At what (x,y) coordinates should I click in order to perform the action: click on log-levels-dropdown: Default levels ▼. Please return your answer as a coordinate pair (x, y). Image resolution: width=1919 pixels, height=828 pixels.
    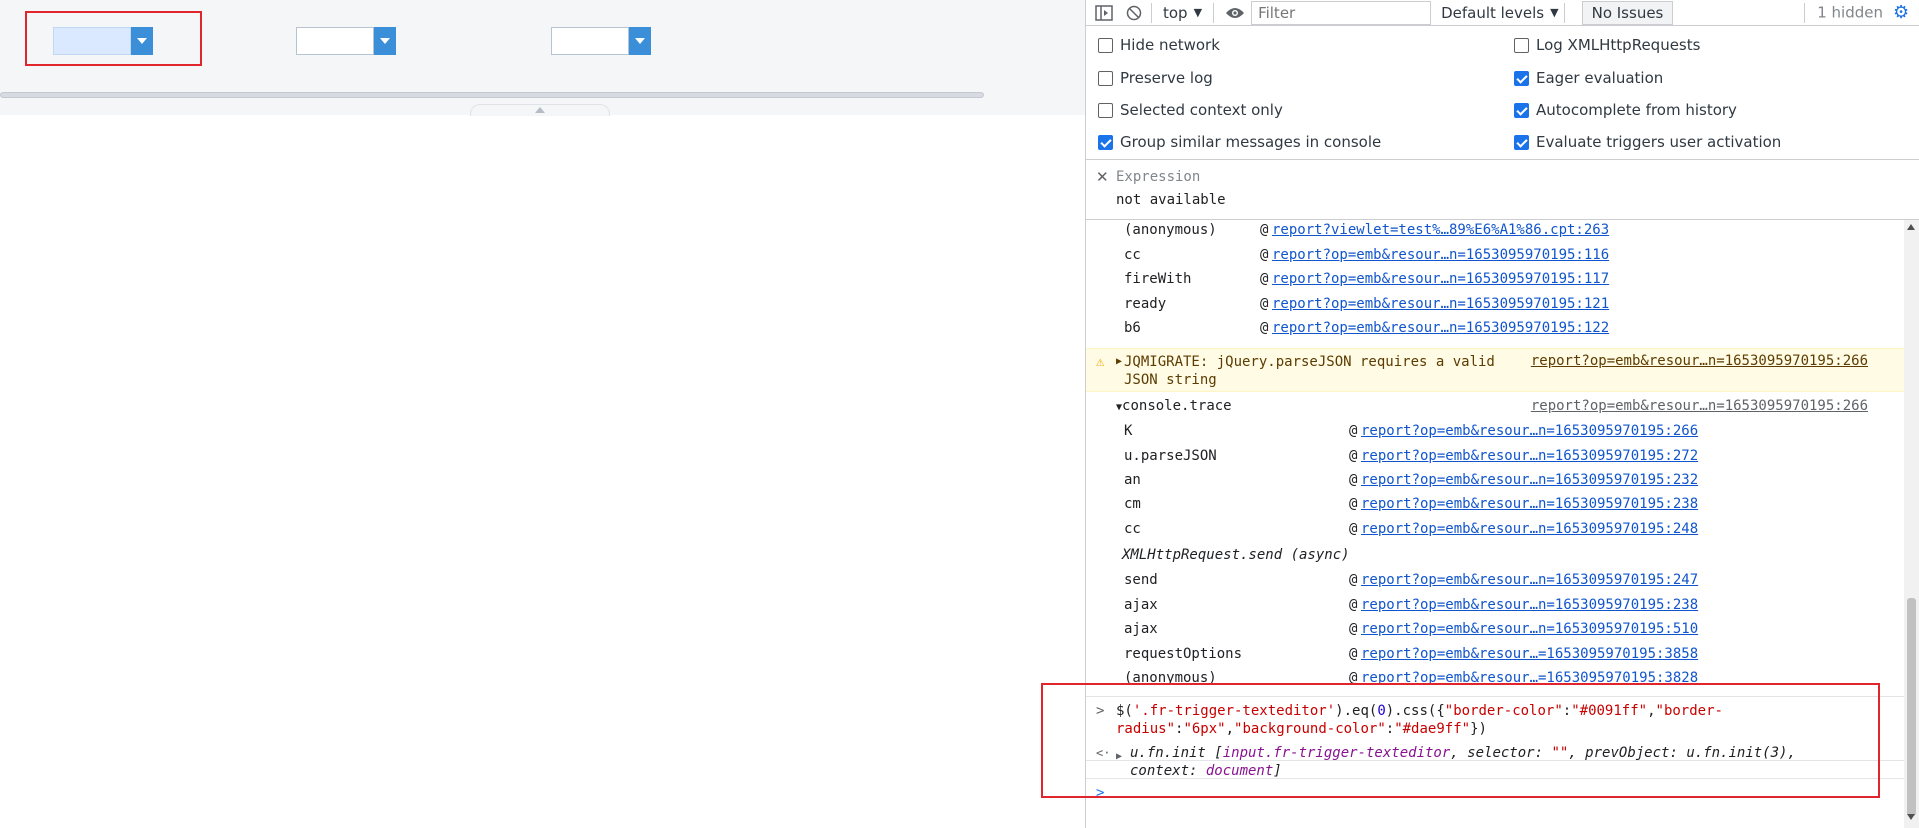
    Looking at the image, I should click on (1500, 13).